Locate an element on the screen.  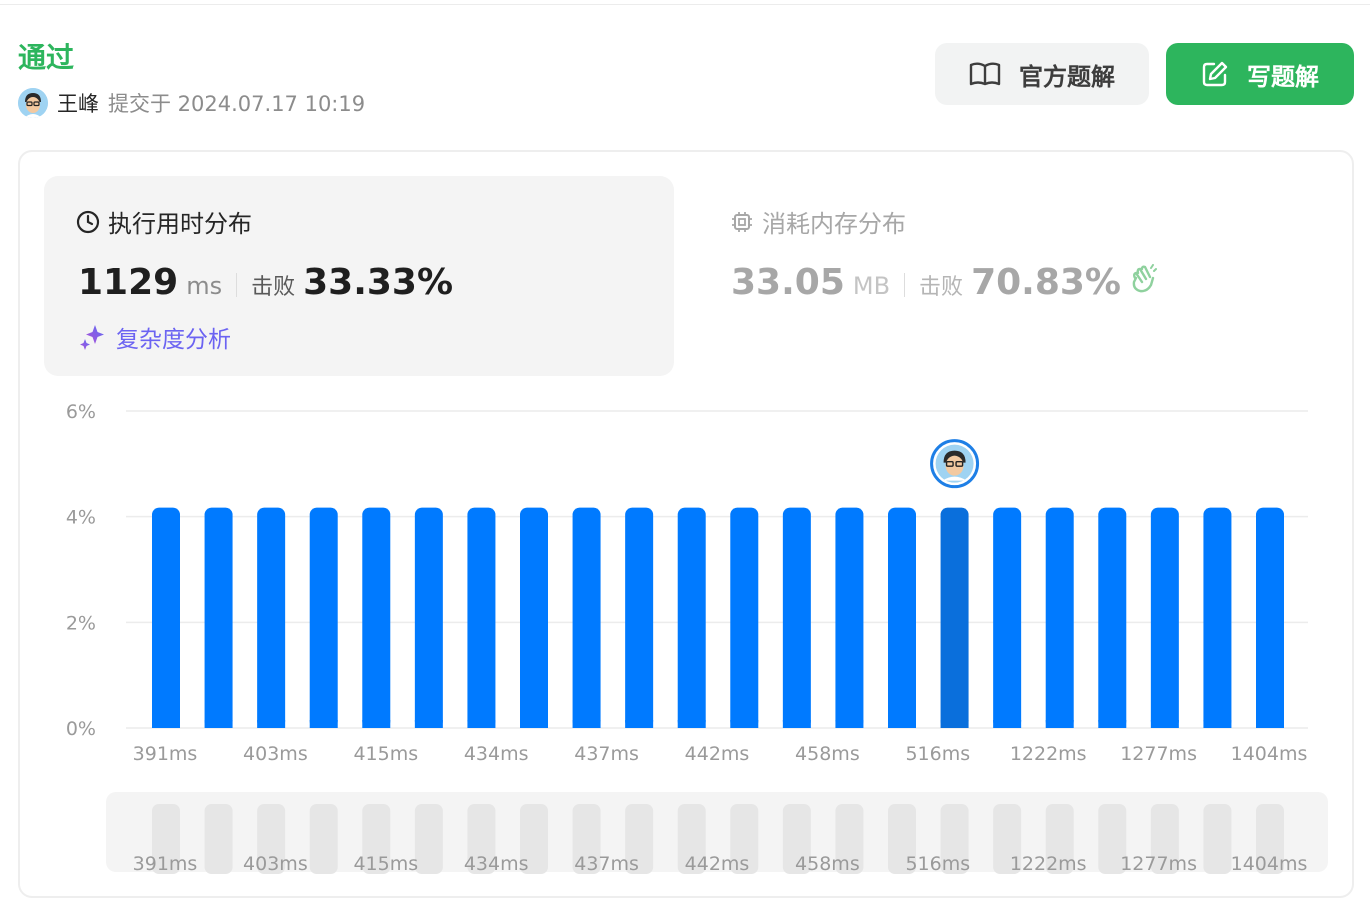
navigator-tick-label: 1277ms is located at coordinates (1158, 864).